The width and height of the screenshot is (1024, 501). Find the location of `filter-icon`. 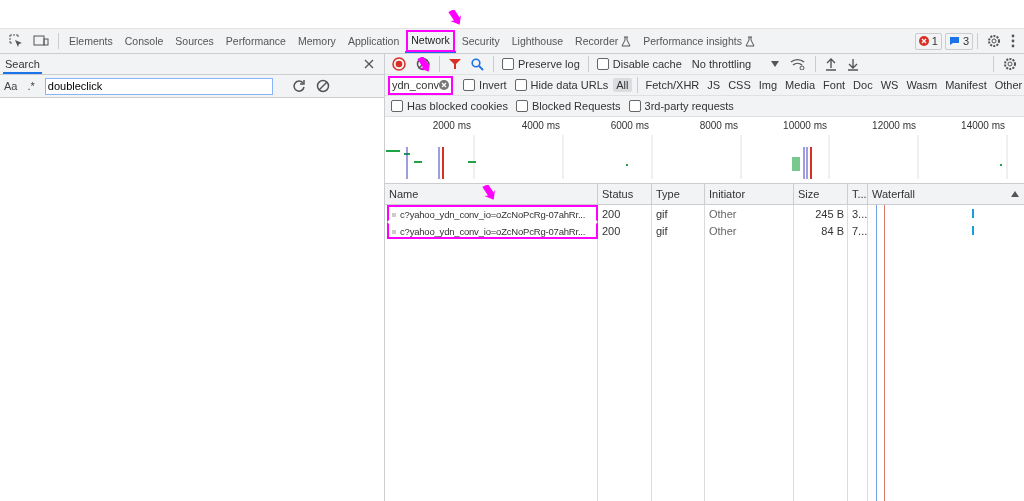

filter-icon is located at coordinates (455, 64).